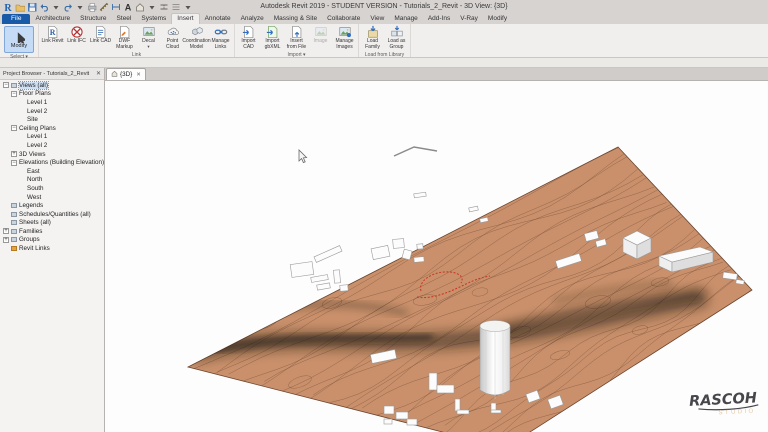  I want to click on coordination-model-icon, so click(197, 31).